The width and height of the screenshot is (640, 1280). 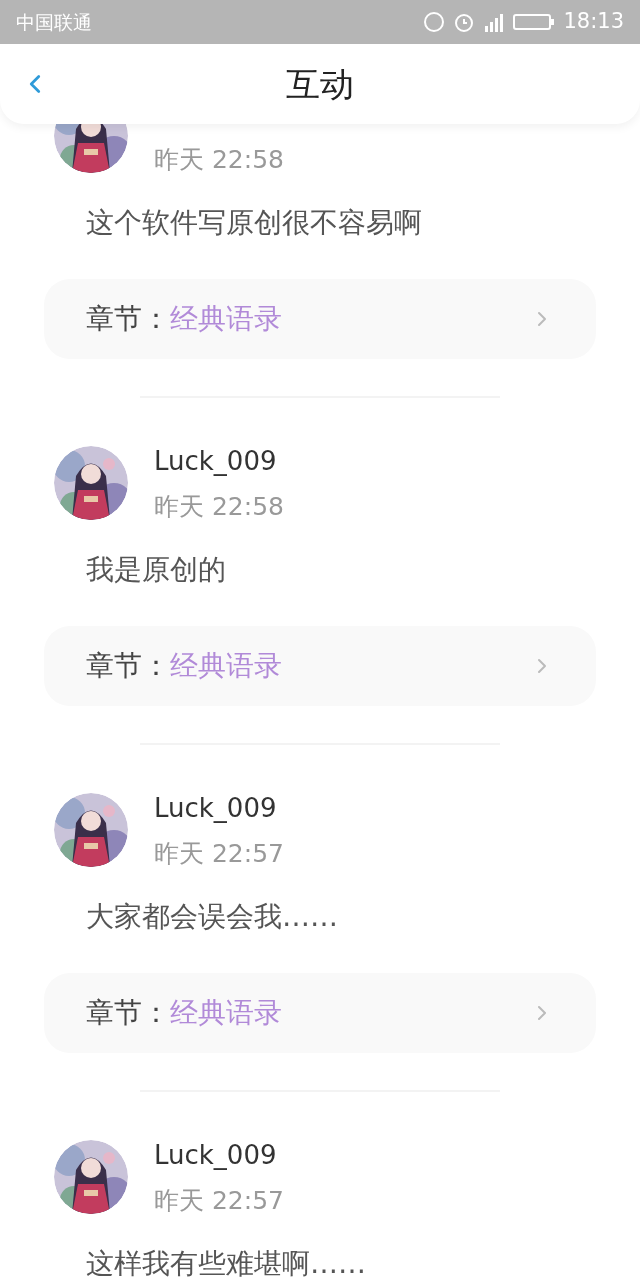 I want to click on clock-time: 18:13, so click(x=593, y=22).